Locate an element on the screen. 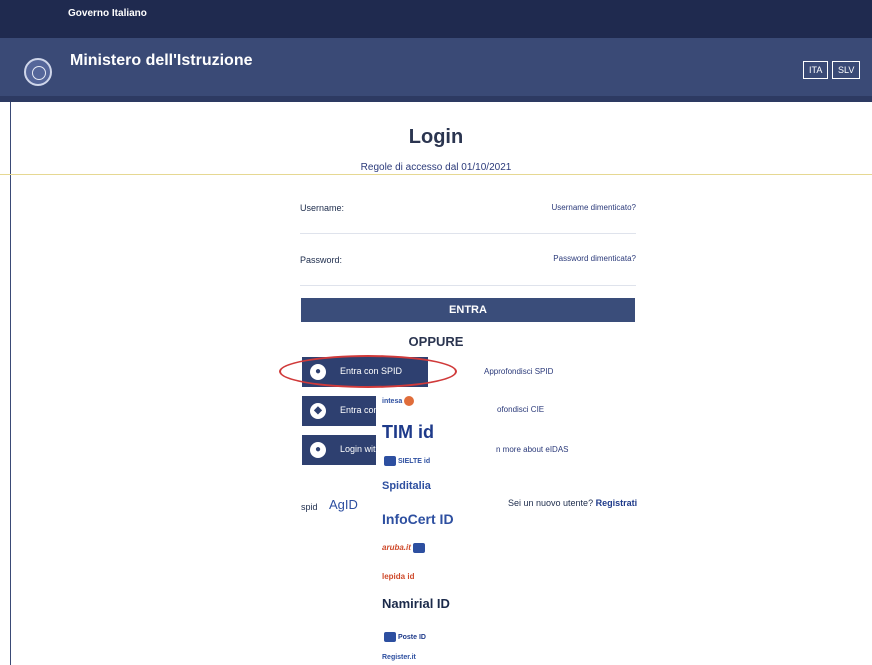  password-input is located at coordinates (468, 276).